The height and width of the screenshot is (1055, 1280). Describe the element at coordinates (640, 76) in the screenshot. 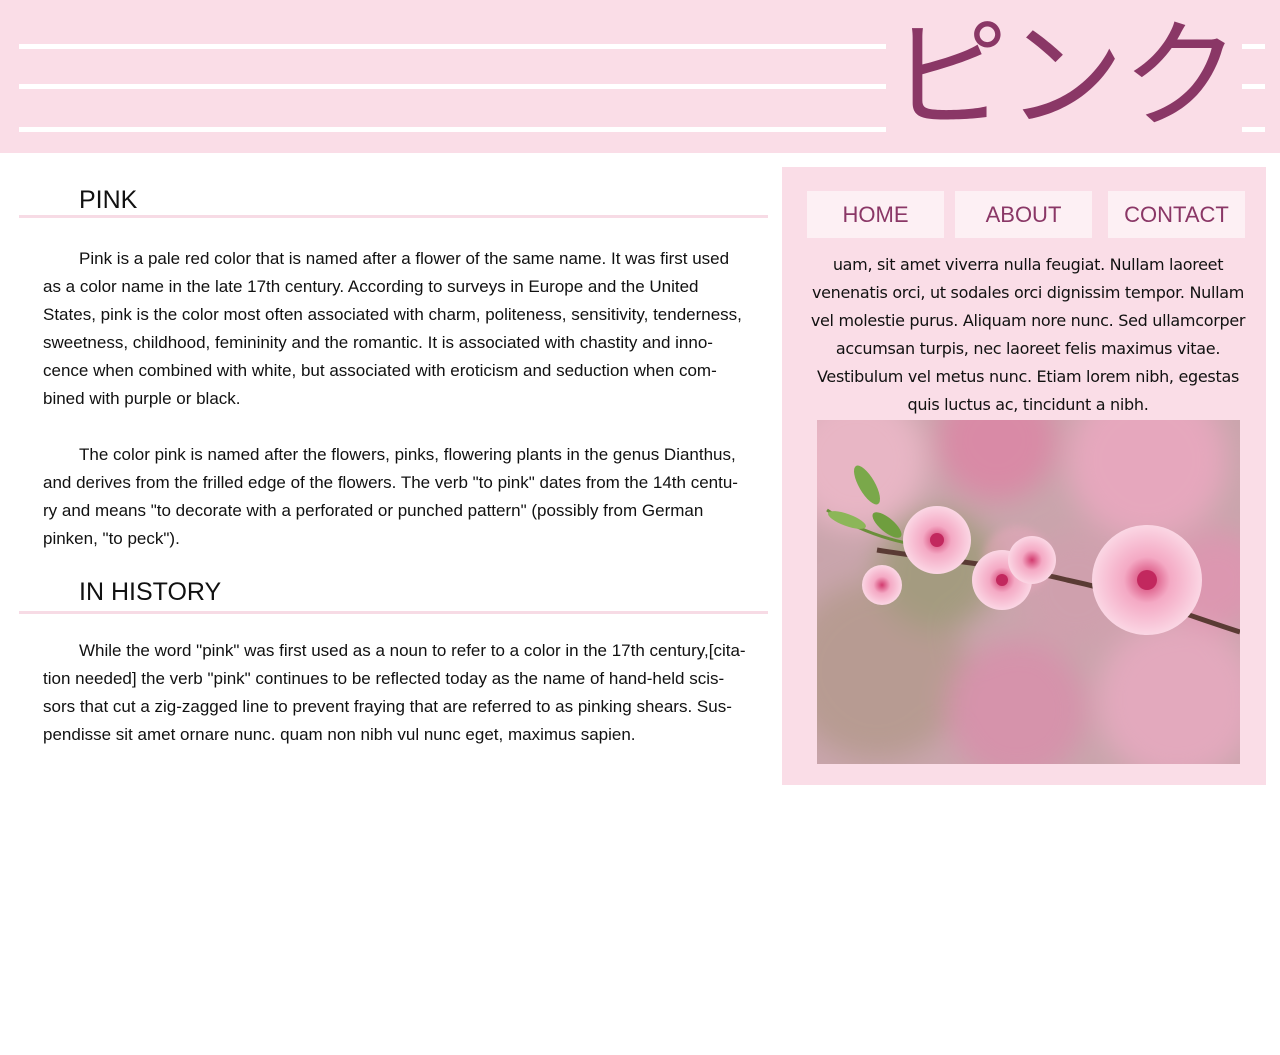

I see `site-header: ピンク` at that location.